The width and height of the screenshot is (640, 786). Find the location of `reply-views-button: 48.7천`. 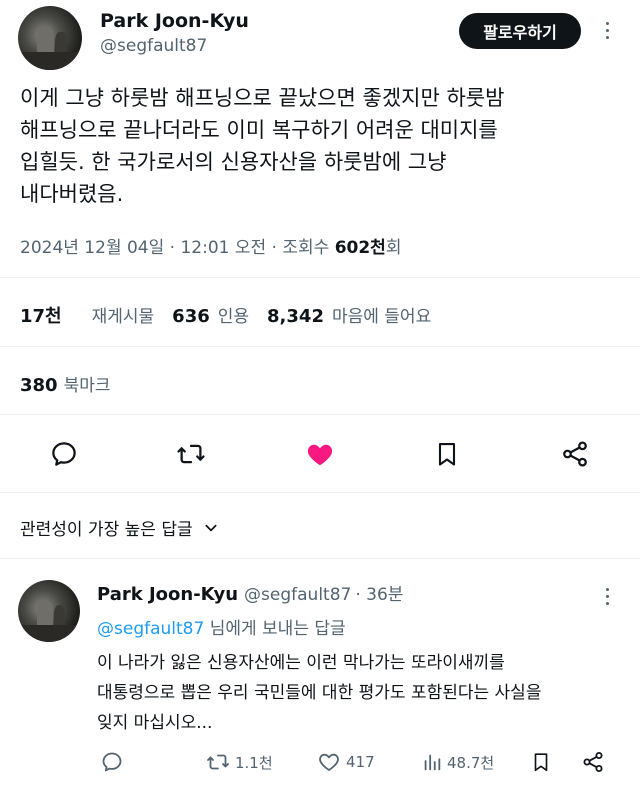

reply-views-button: 48.7천 is located at coordinates (457, 762).